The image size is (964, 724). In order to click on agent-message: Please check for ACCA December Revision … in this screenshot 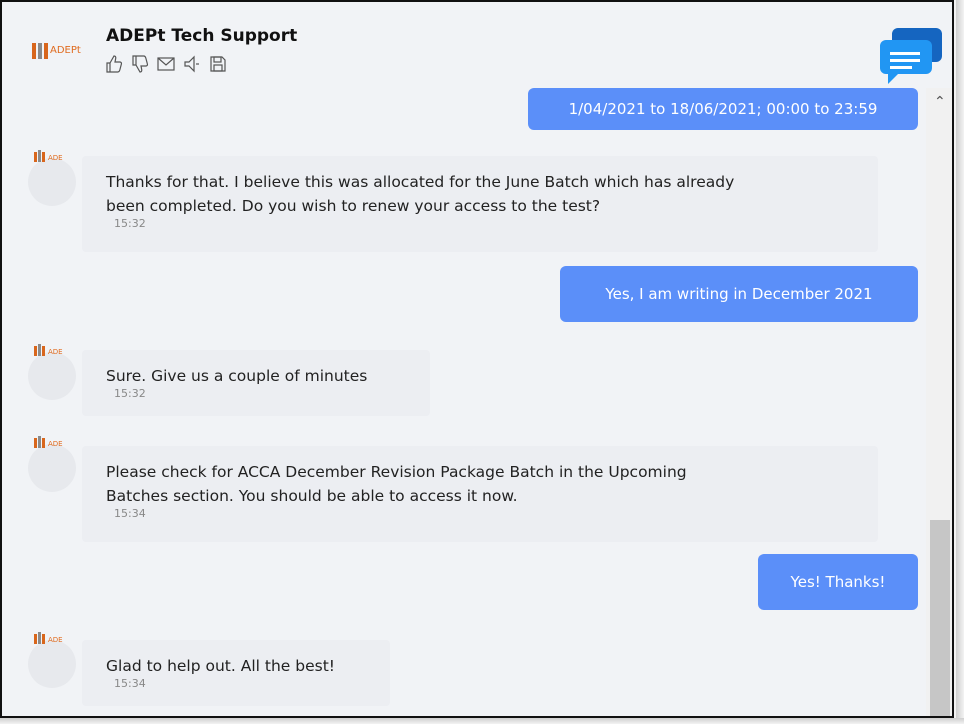, I will do `click(480, 494)`.